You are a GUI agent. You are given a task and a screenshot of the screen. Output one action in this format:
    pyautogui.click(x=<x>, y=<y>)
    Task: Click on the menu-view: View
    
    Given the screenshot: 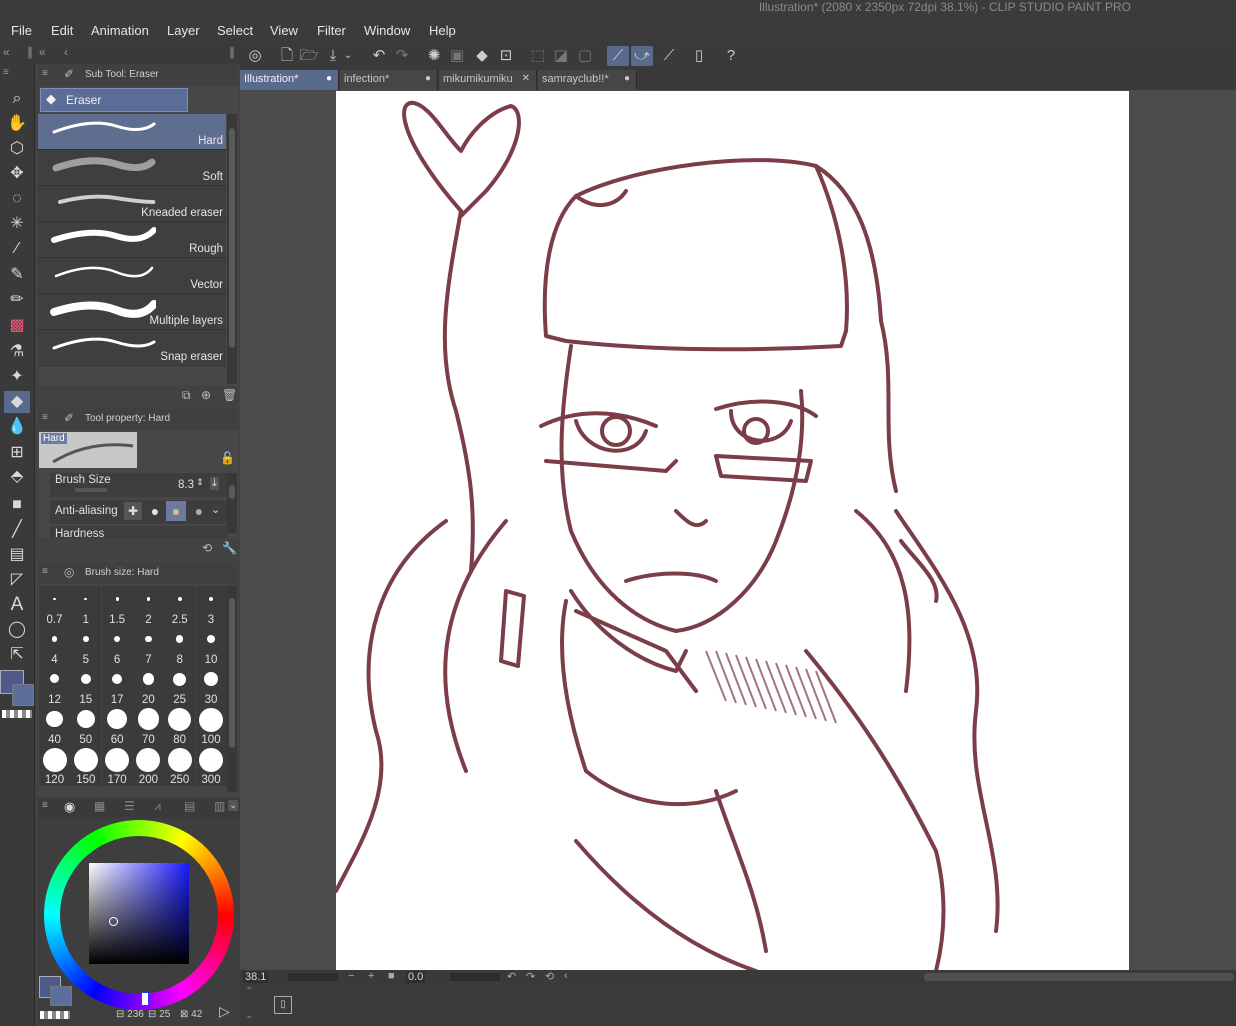 What is the action you would take?
    pyautogui.click(x=284, y=30)
    